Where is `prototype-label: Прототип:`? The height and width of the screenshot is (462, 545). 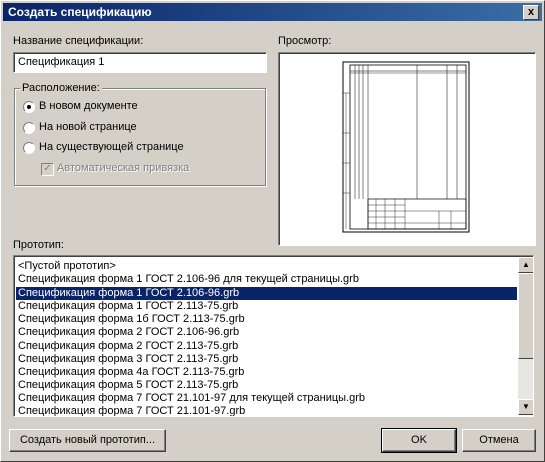 prototype-label: Прототип: is located at coordinates (38, 245).